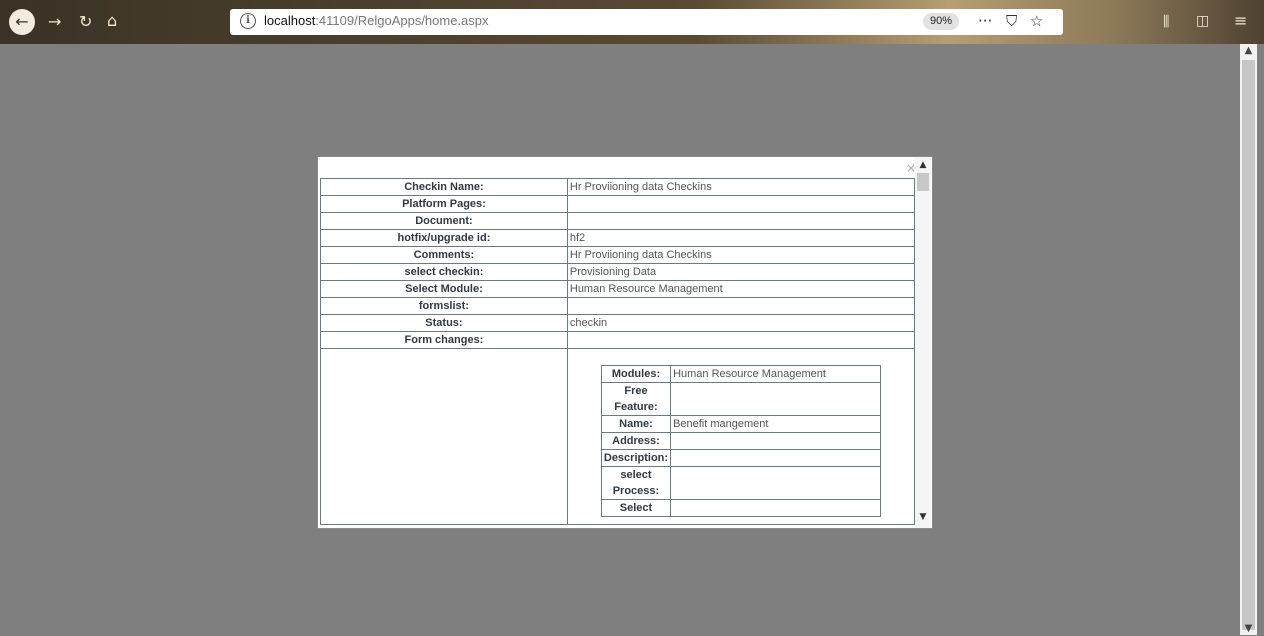 The image size is (1264, 636). I want to click on table-row: Document:, so click(618, 221).